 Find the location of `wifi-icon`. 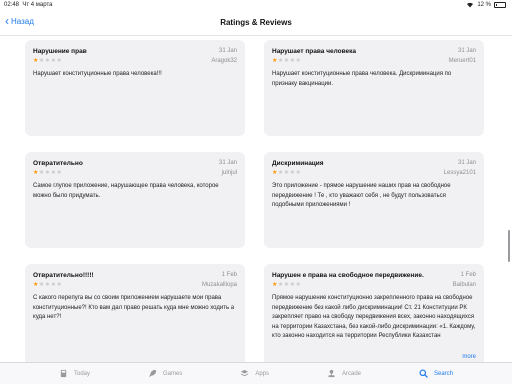

wifi-icon is located at coordinates (470, 5).